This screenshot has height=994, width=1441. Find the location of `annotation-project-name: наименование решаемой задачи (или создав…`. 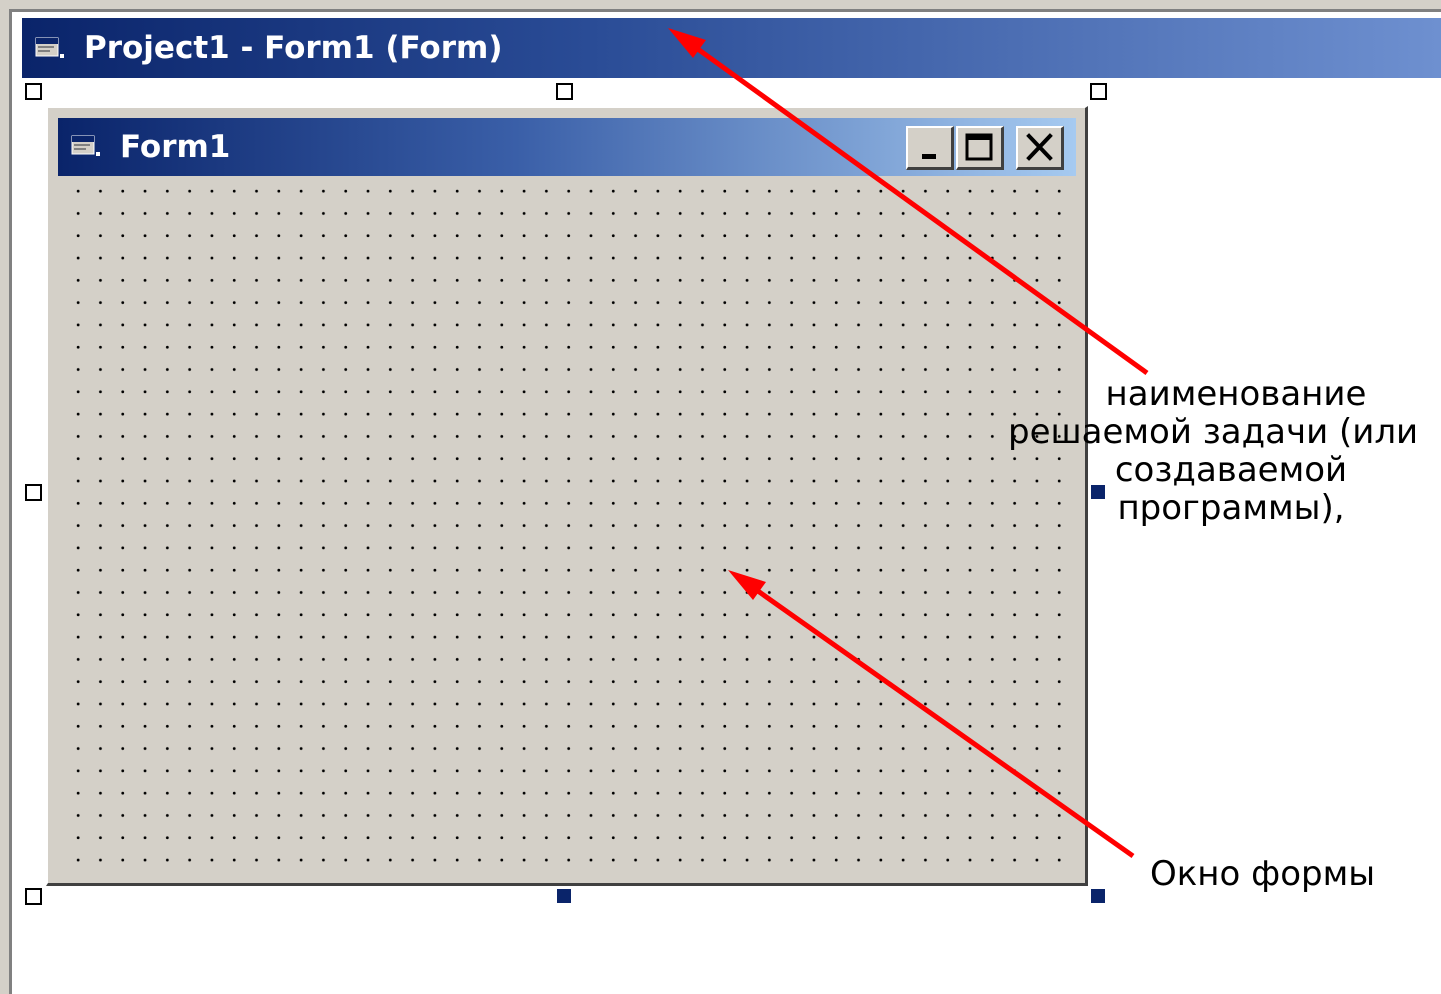

annotation-project-name: наименование решаемой задачи (или создав… is located at coordinates (1220, 451).